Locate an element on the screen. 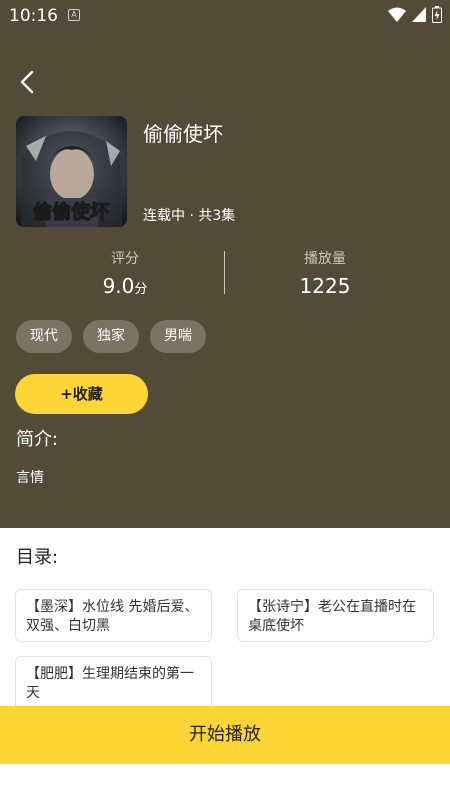 This screenshot has width=450, height=800. wifi-icon is located at coordinates (397, 14).